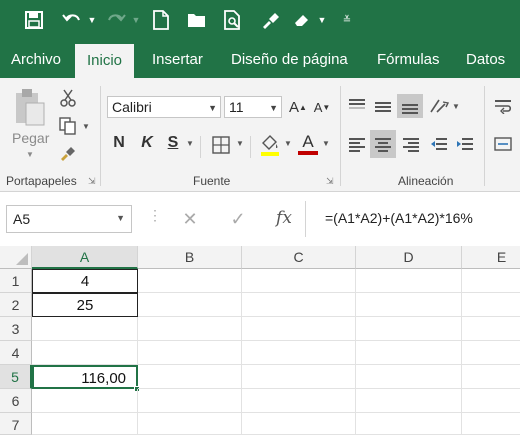  I want to click on redo-icon, so click(116, 20).